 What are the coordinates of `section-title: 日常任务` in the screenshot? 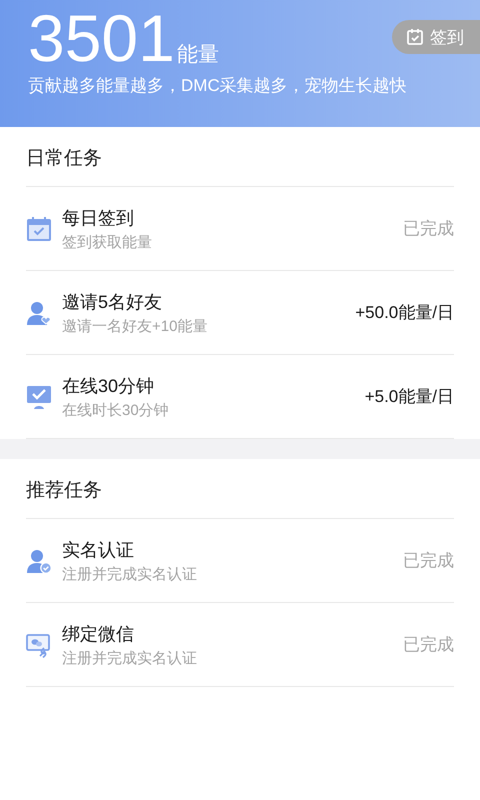 It's located at (240, 157).